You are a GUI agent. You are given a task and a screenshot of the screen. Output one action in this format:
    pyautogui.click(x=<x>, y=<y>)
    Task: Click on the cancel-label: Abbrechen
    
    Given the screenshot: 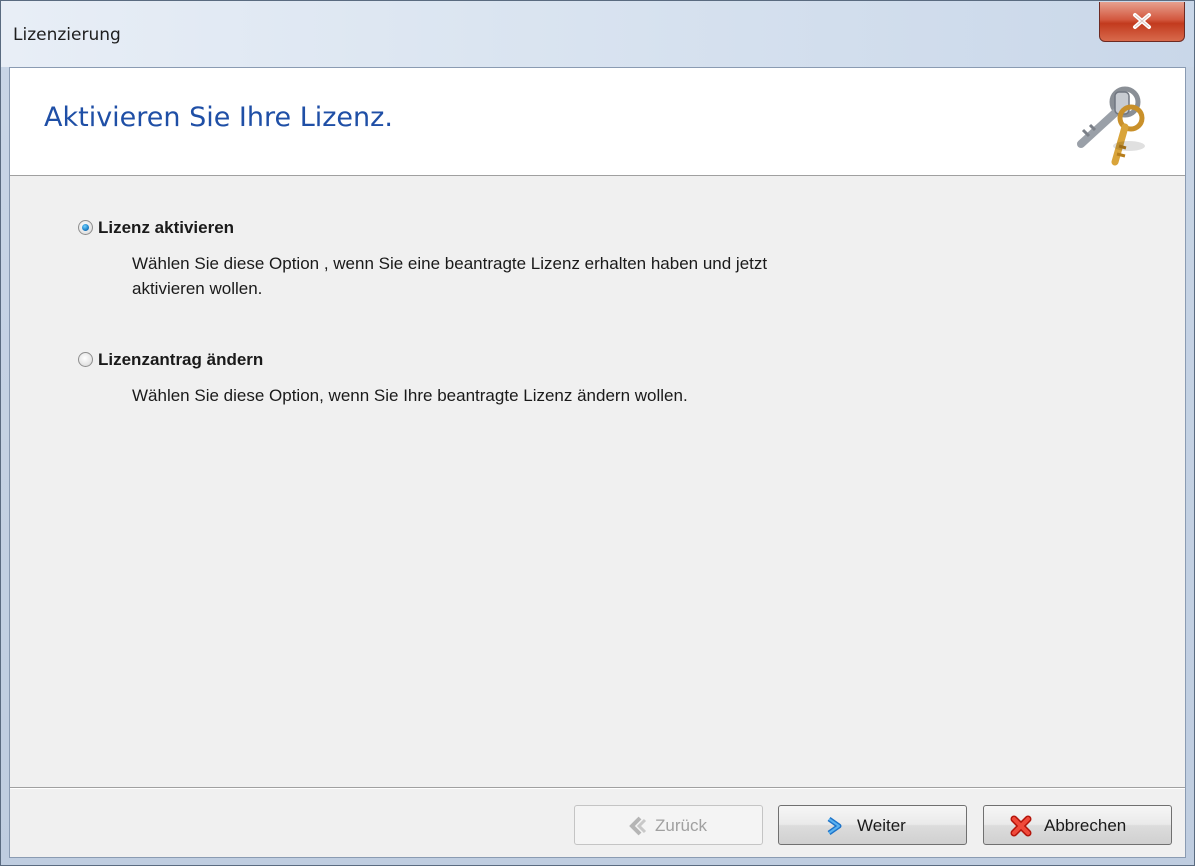 What is the action you would take?
    pyautogui.click(x=1085, y=825)
    